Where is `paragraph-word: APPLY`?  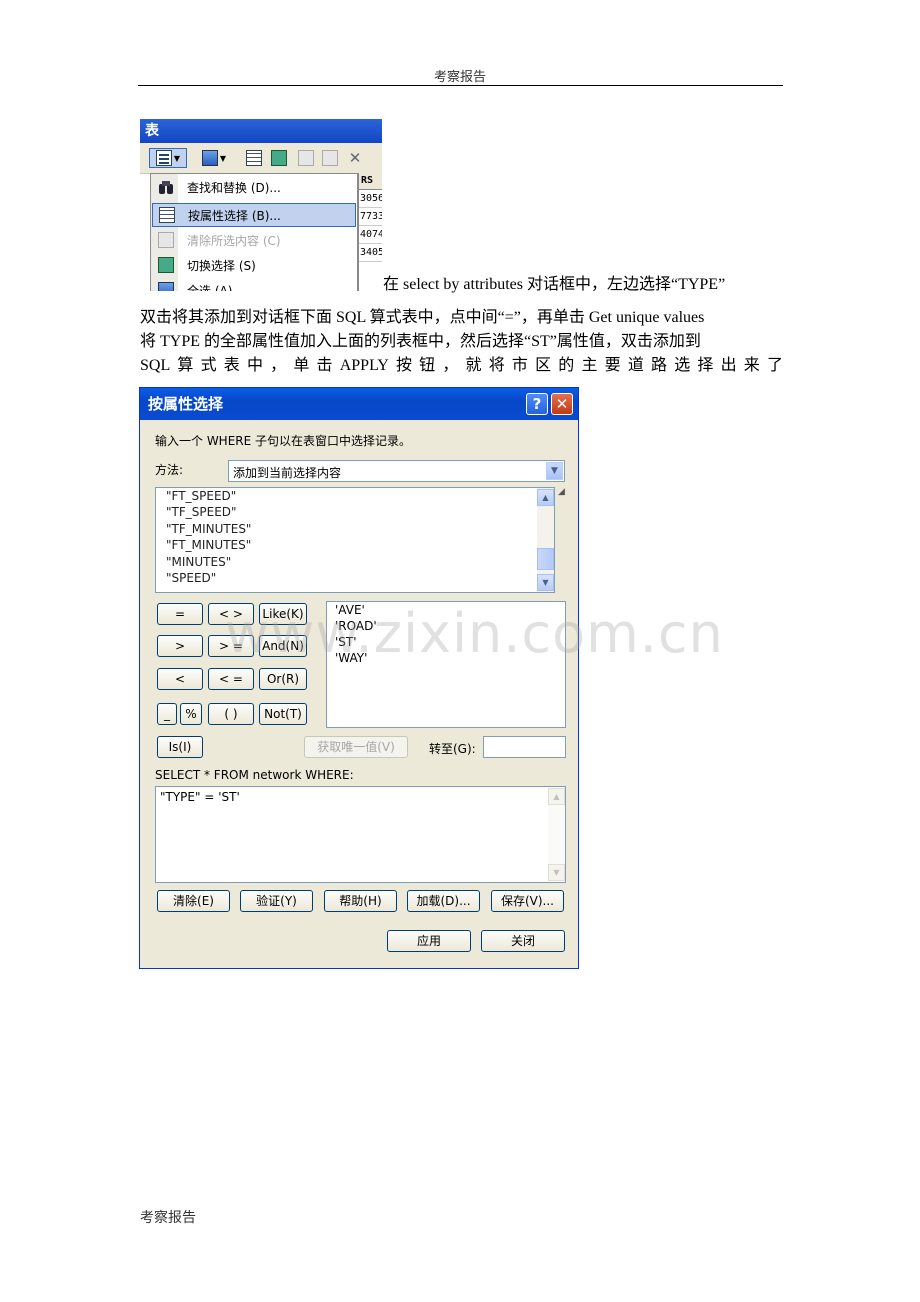
paragraph-word: APPLY is located at coordinates (364, 365).